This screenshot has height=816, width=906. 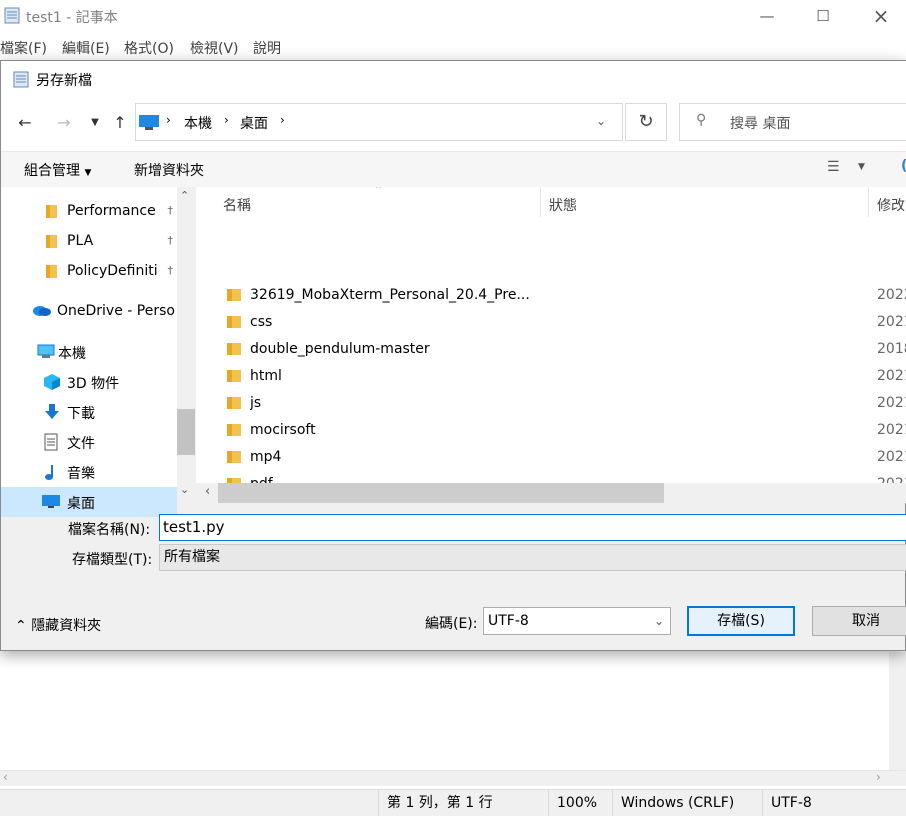 What do you see at coordinates (551, 431) in the screenshot?
I see `file-row: mocirsoft 2021` at bounding box center [551, 431].